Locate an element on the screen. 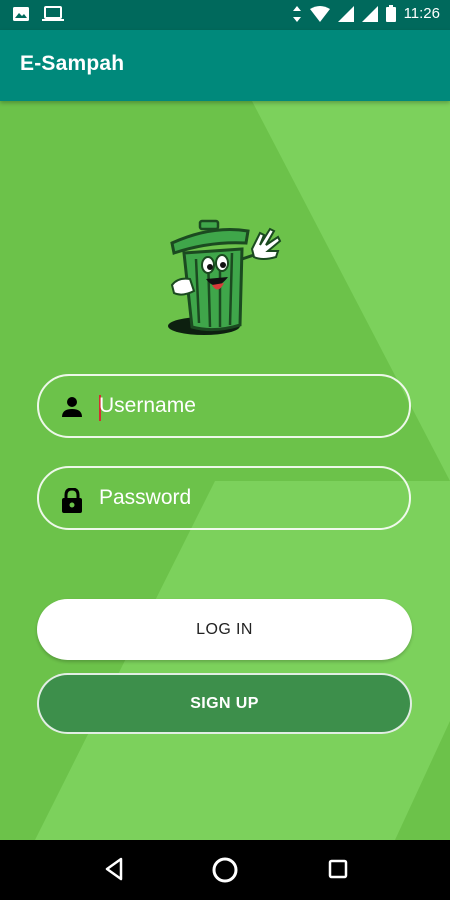 This screenshot has height=900, width=450. home-icon is located at coordinates (225, 872).